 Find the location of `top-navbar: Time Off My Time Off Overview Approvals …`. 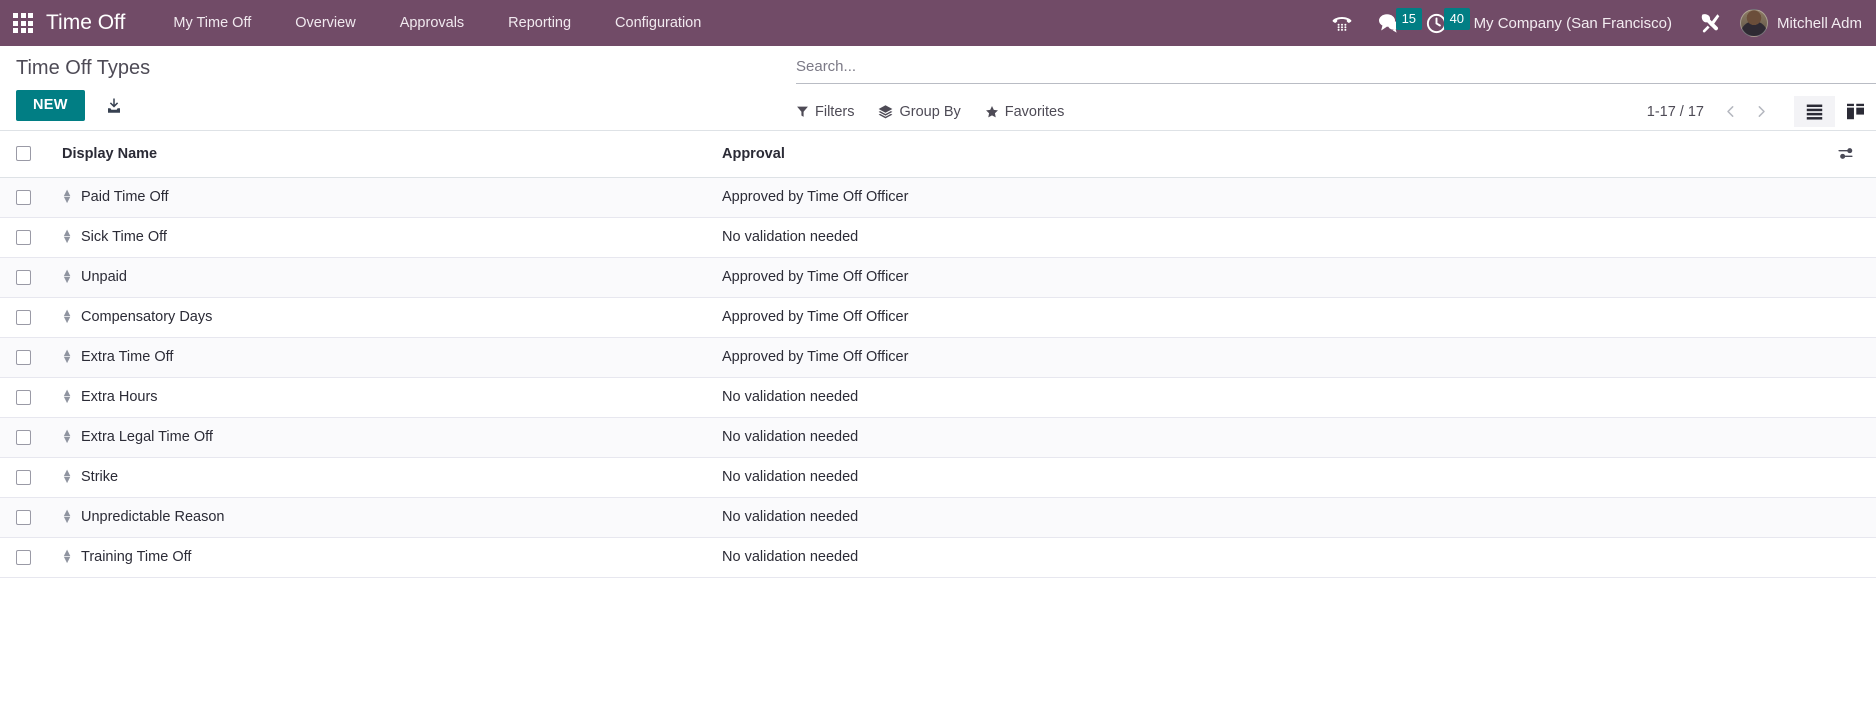

top-navbar: Time Off My Time Off Overview Approvals … is located at coordinates (938, 23).